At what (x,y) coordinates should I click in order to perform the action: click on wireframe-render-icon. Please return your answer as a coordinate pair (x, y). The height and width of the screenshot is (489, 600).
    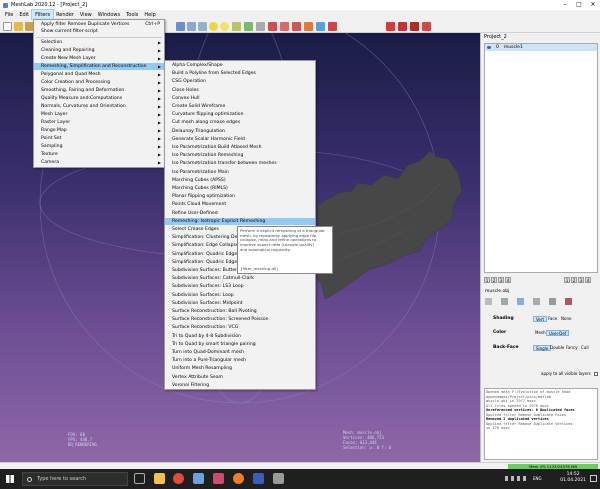
    Looking at the image, I should click on (504, 301).